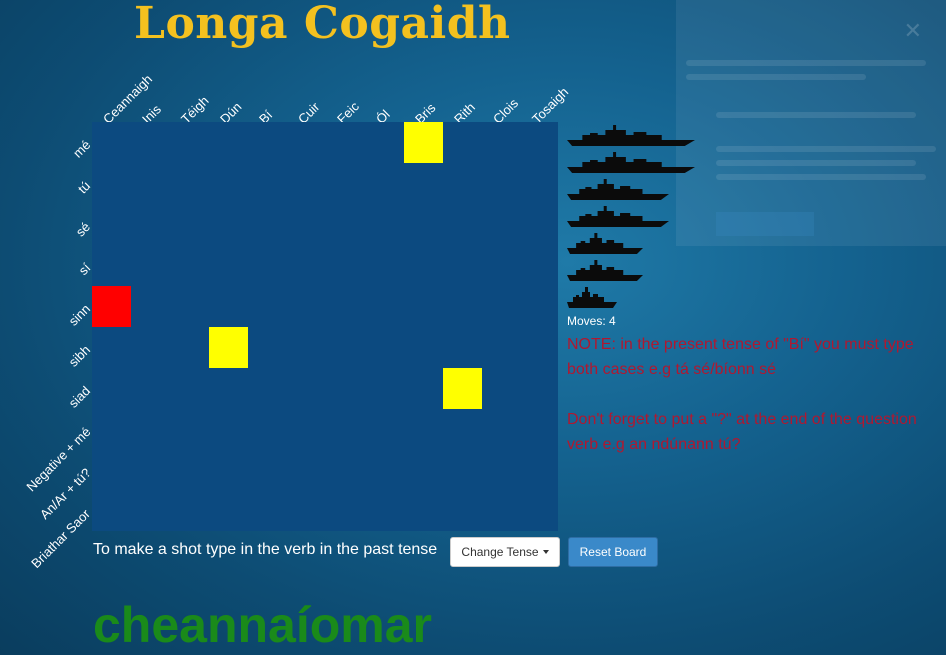 The width and height of the screenshot is (946, 655). I want to click on row-label: siad, so click(79, 396).